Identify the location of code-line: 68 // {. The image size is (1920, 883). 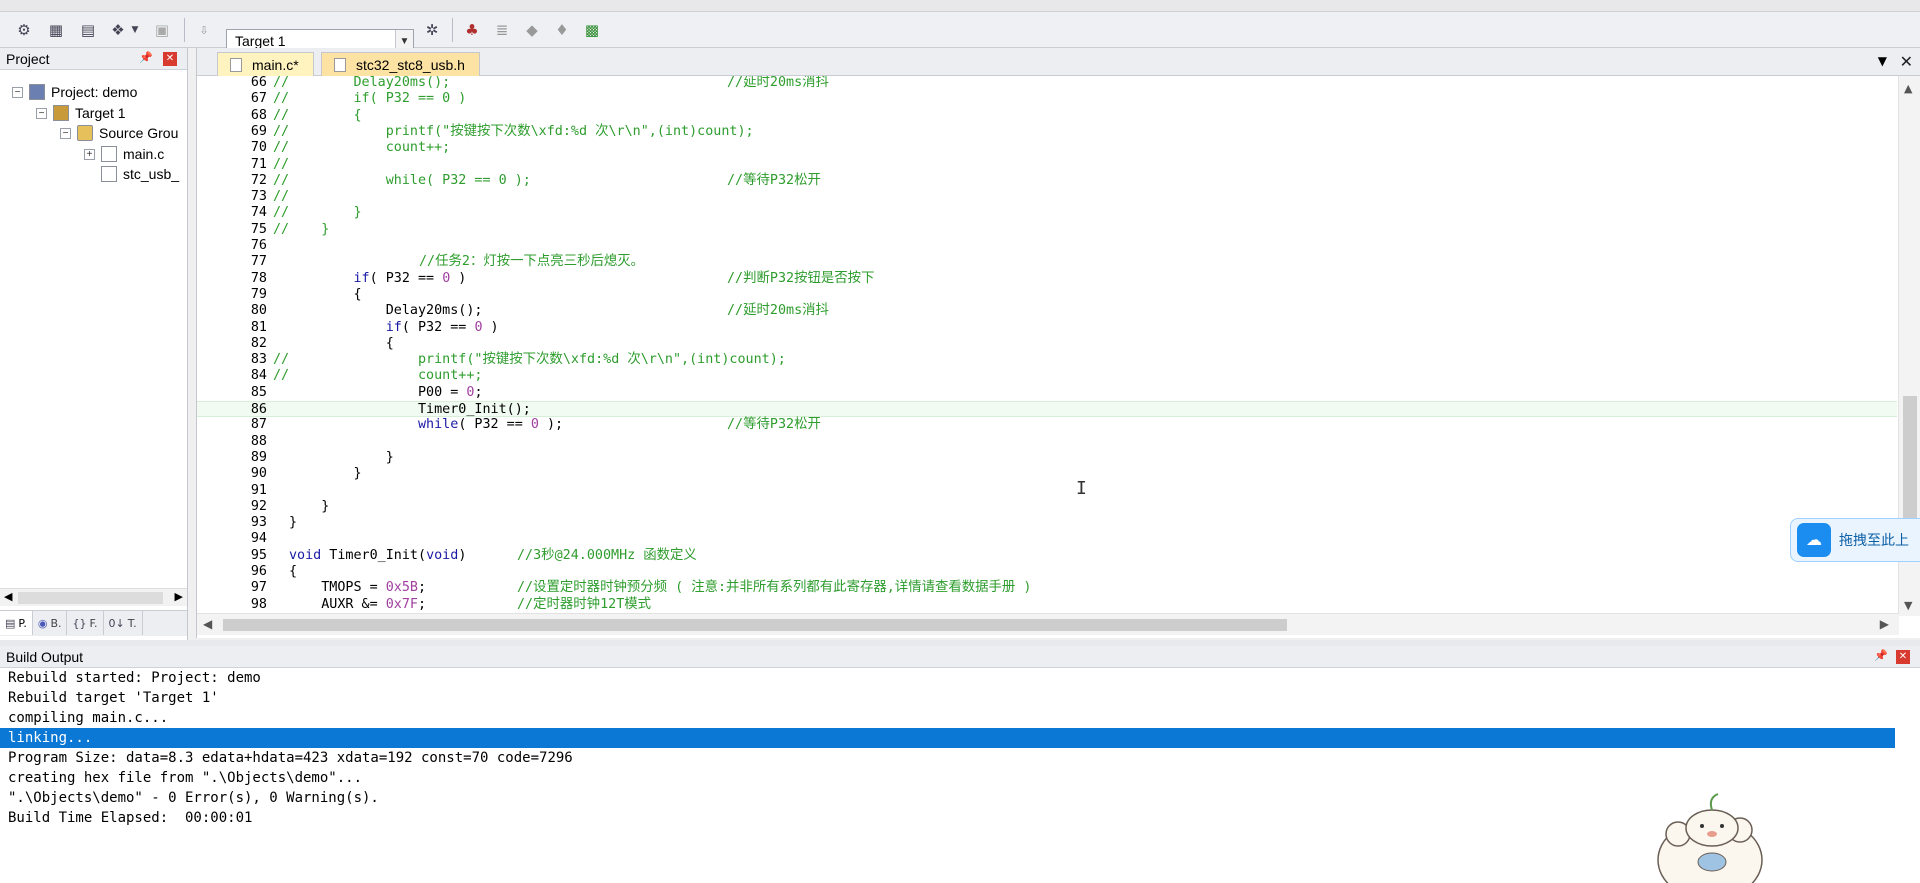
(1047, 116).